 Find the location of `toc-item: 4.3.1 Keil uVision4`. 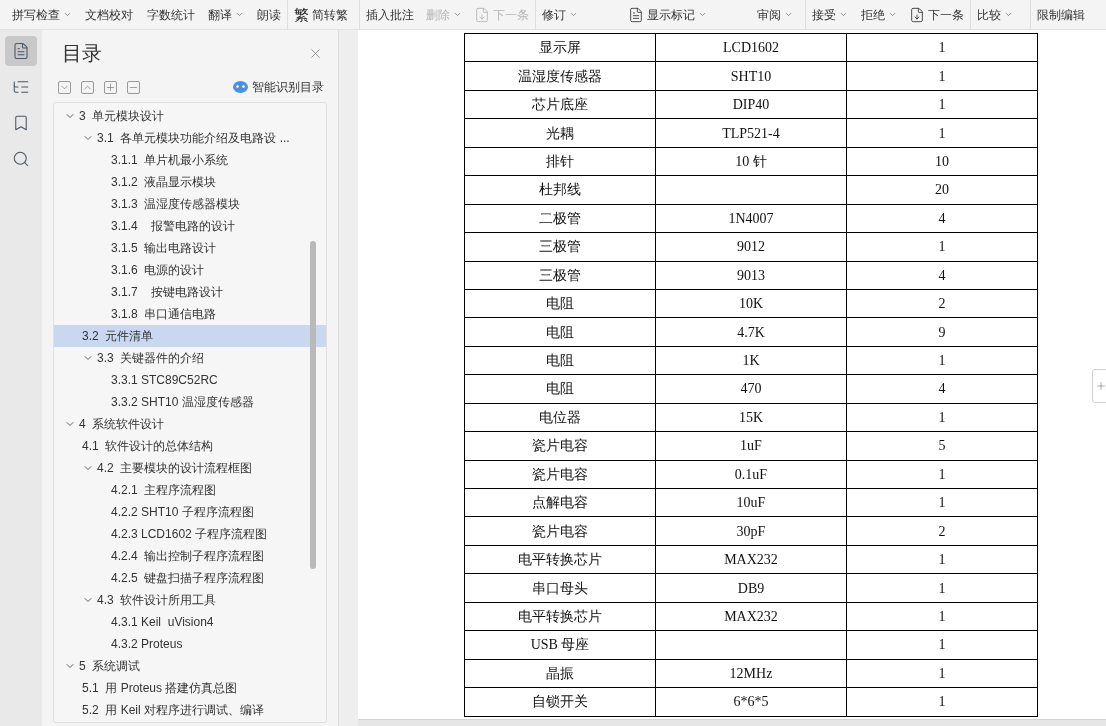

toc-item: 4.3.1 Keil uVision4 is located at coordinates (190, 622).